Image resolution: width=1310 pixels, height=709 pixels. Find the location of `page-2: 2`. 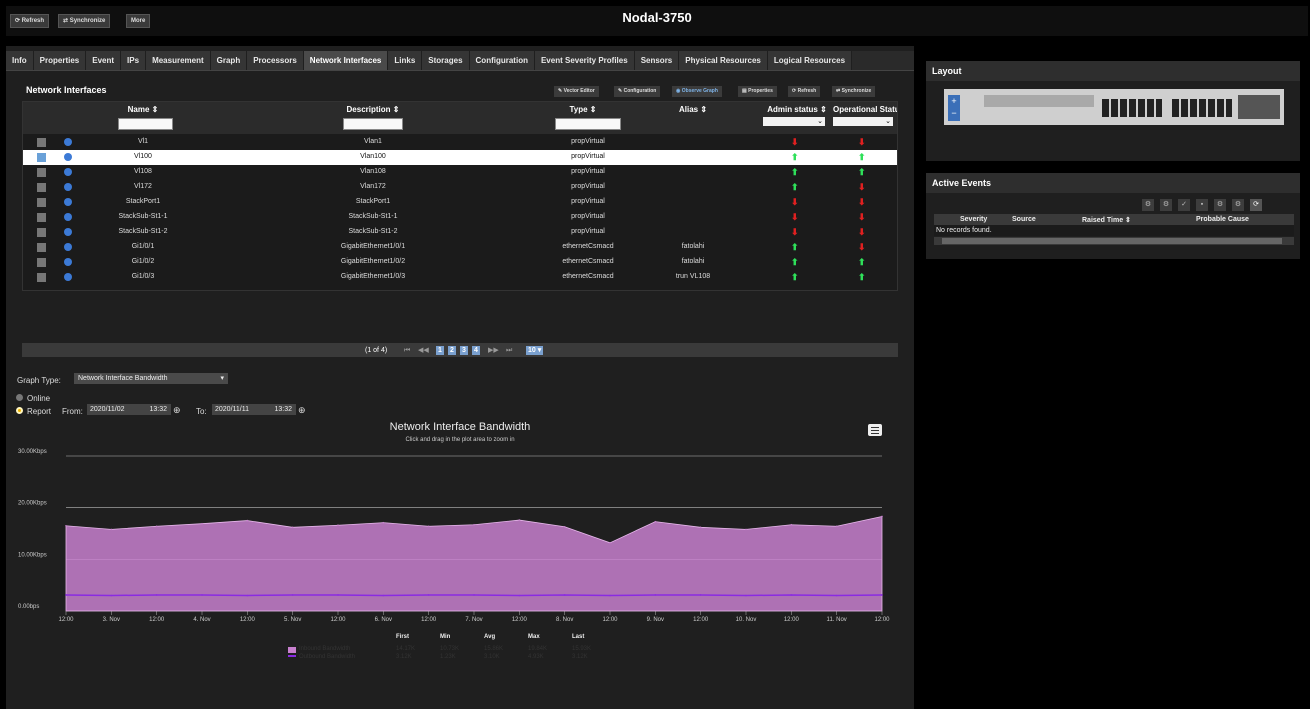

page-2: 2 is located at coordinates (452, 350).